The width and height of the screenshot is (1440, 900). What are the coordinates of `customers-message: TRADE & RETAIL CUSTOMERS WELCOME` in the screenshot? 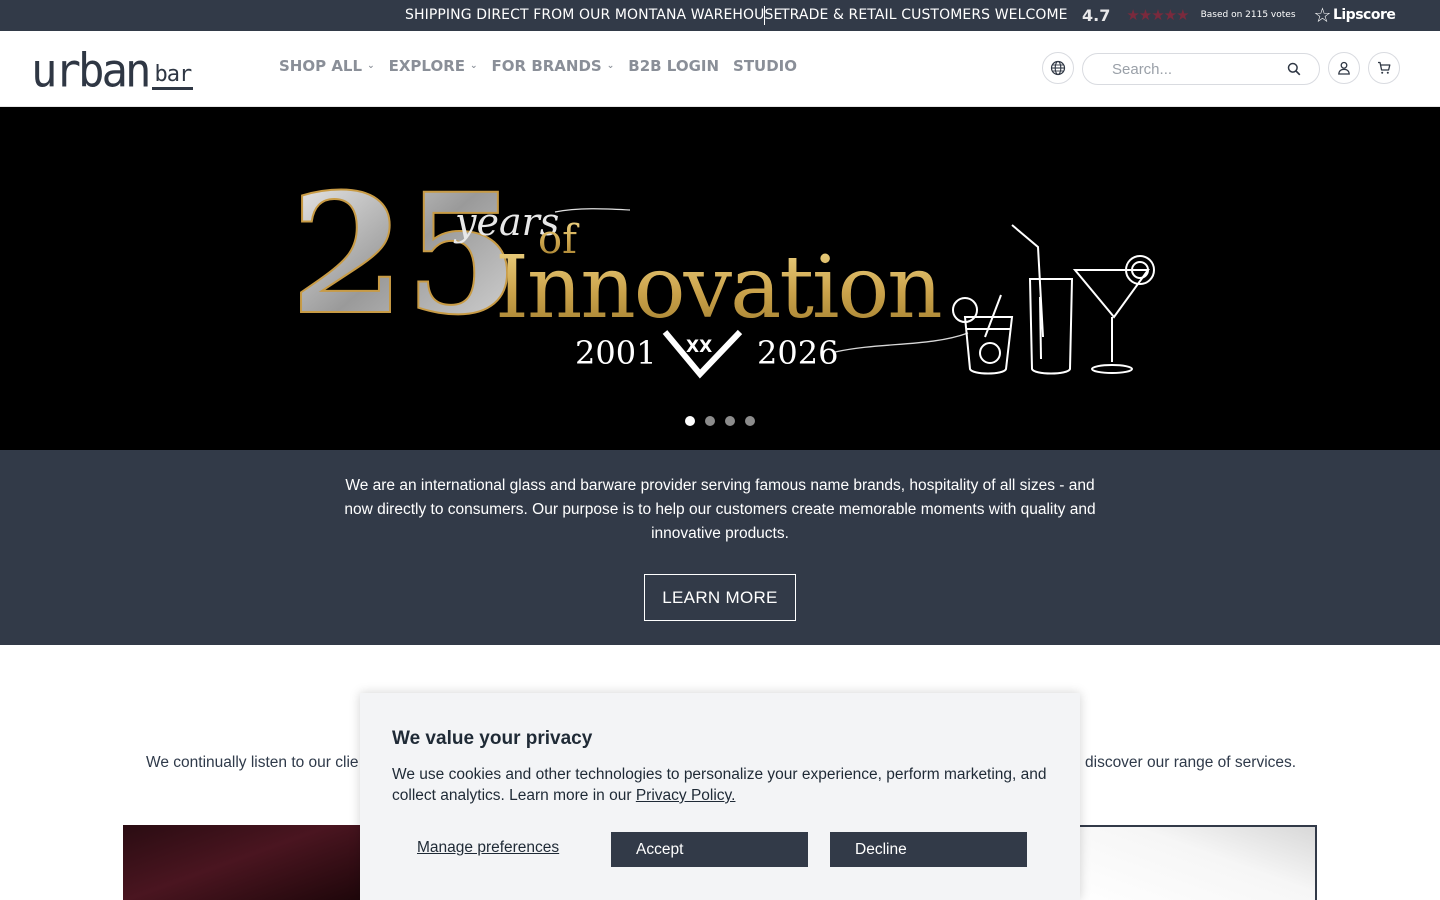 It's located at (924, 15).